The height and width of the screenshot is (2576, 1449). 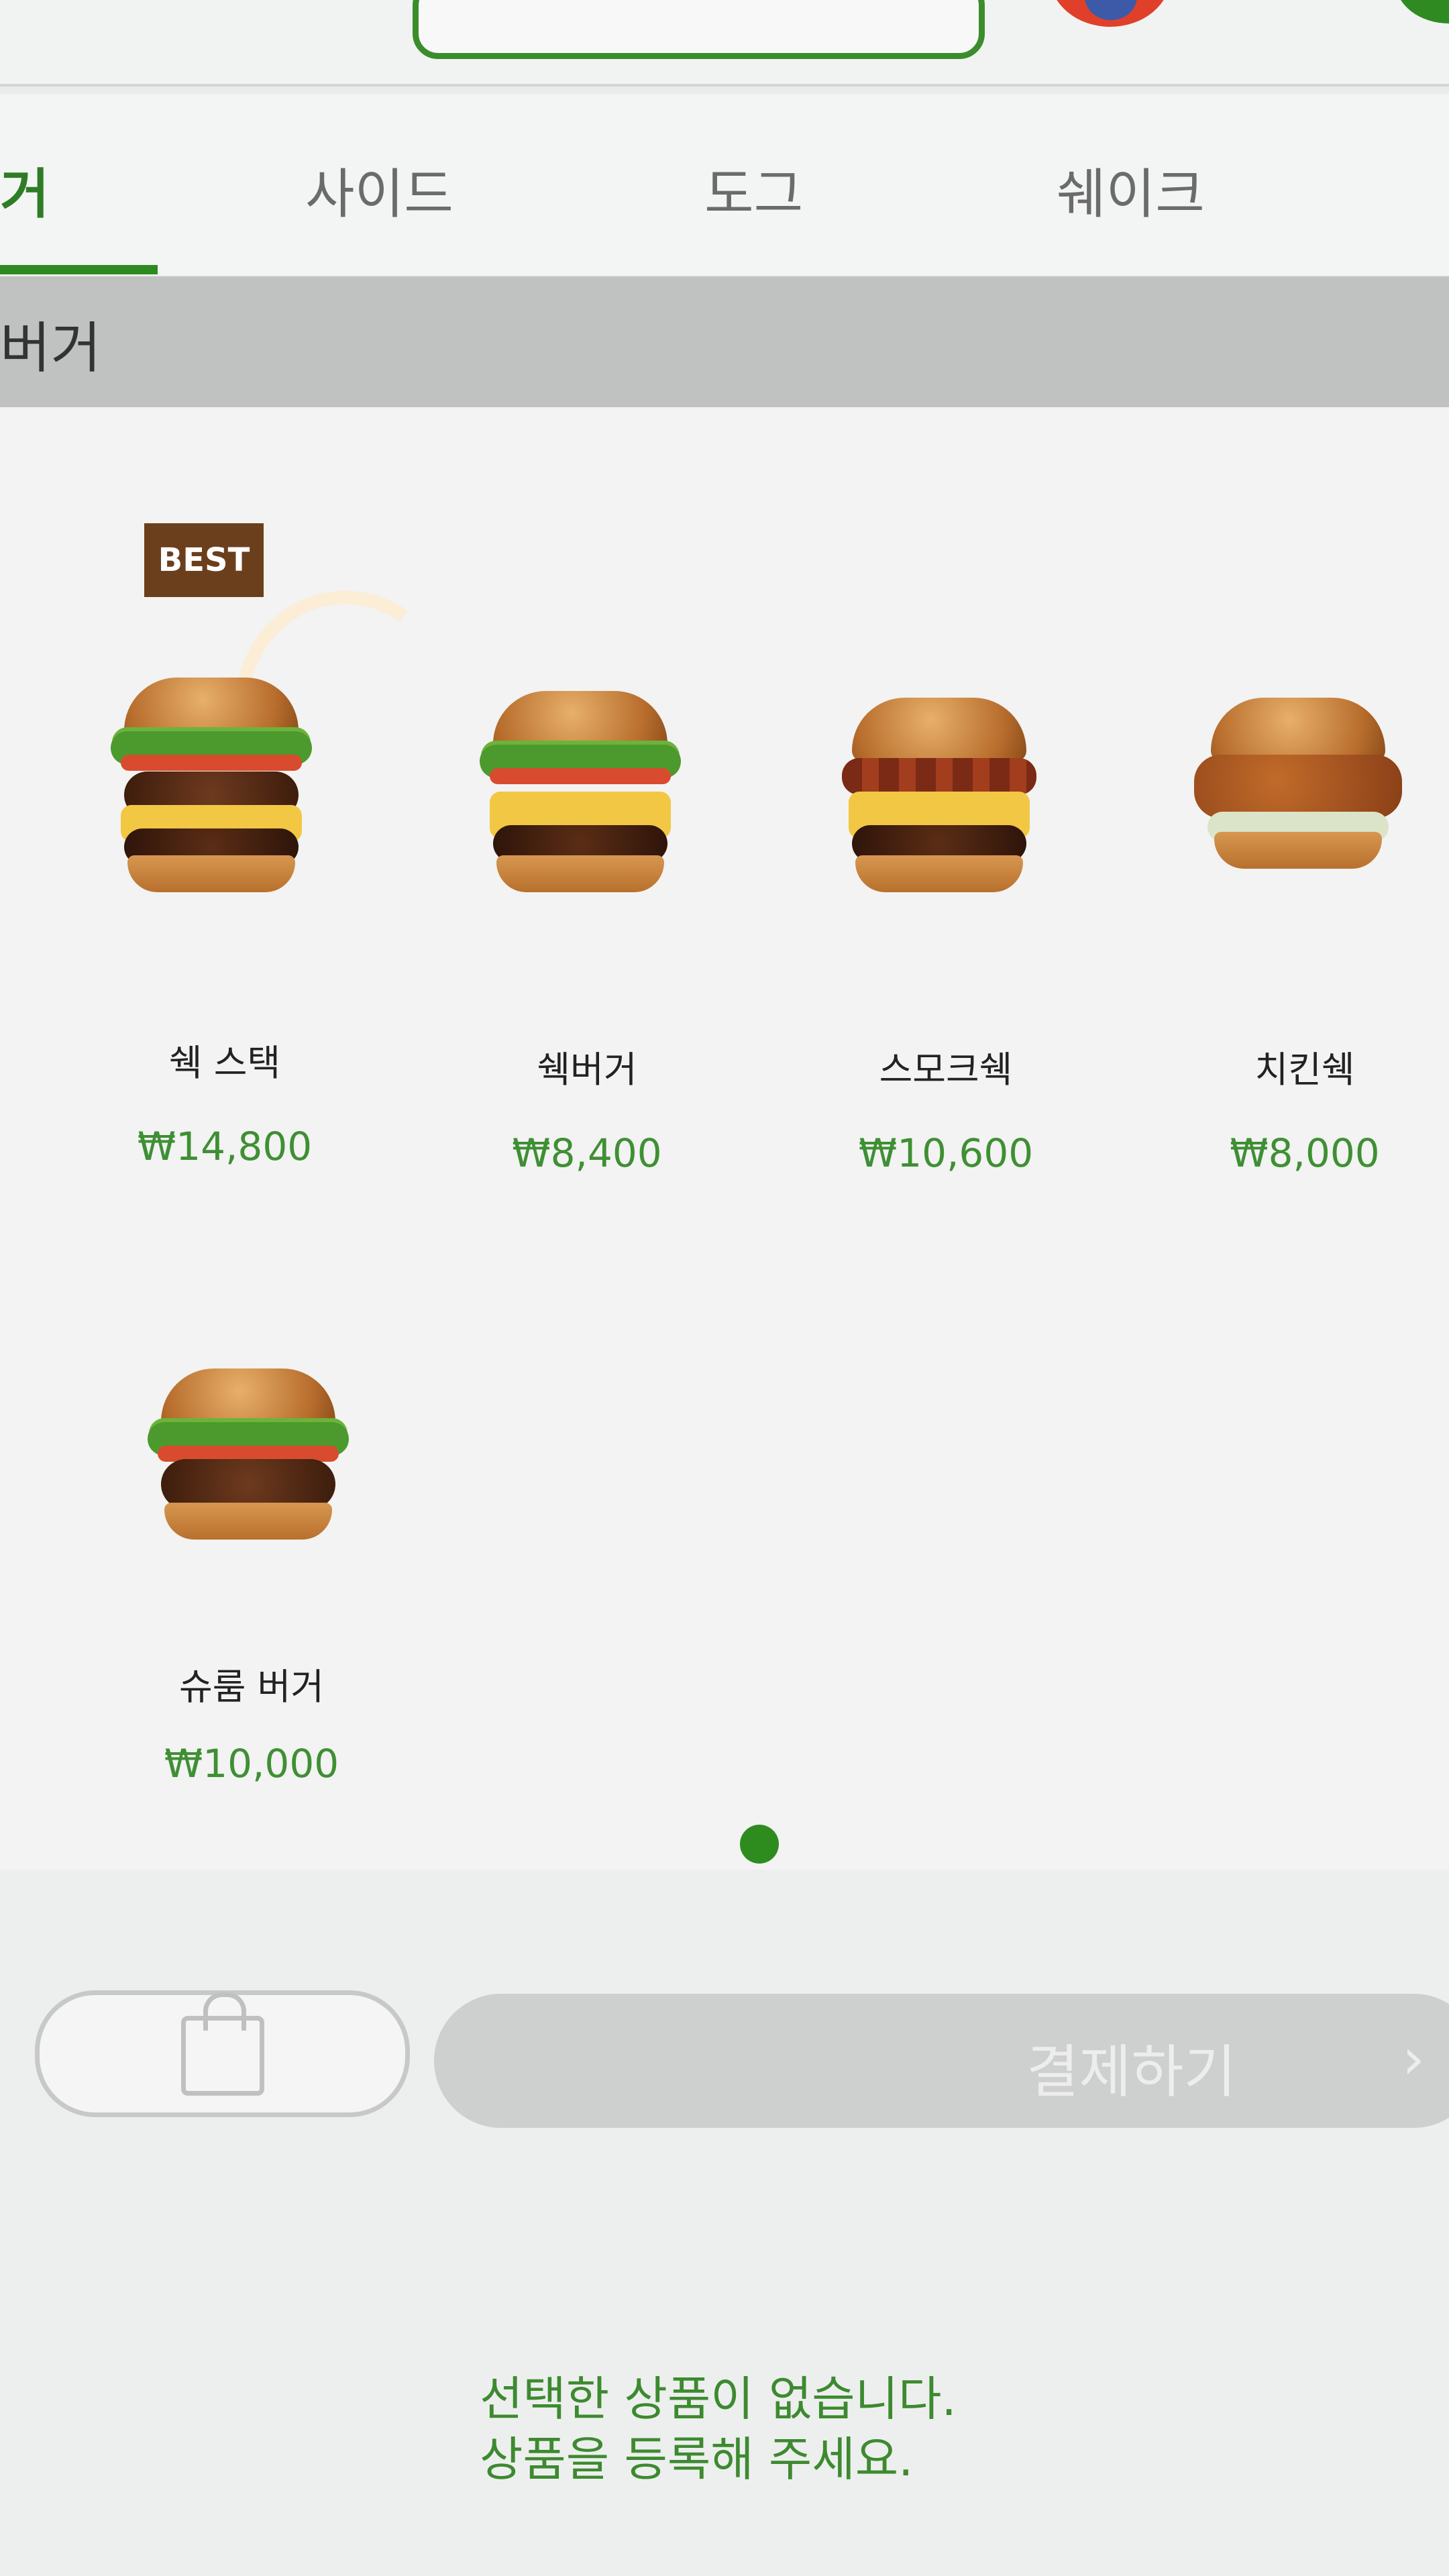 I want to click on section-title: 버거, so click(x=50, y=348).